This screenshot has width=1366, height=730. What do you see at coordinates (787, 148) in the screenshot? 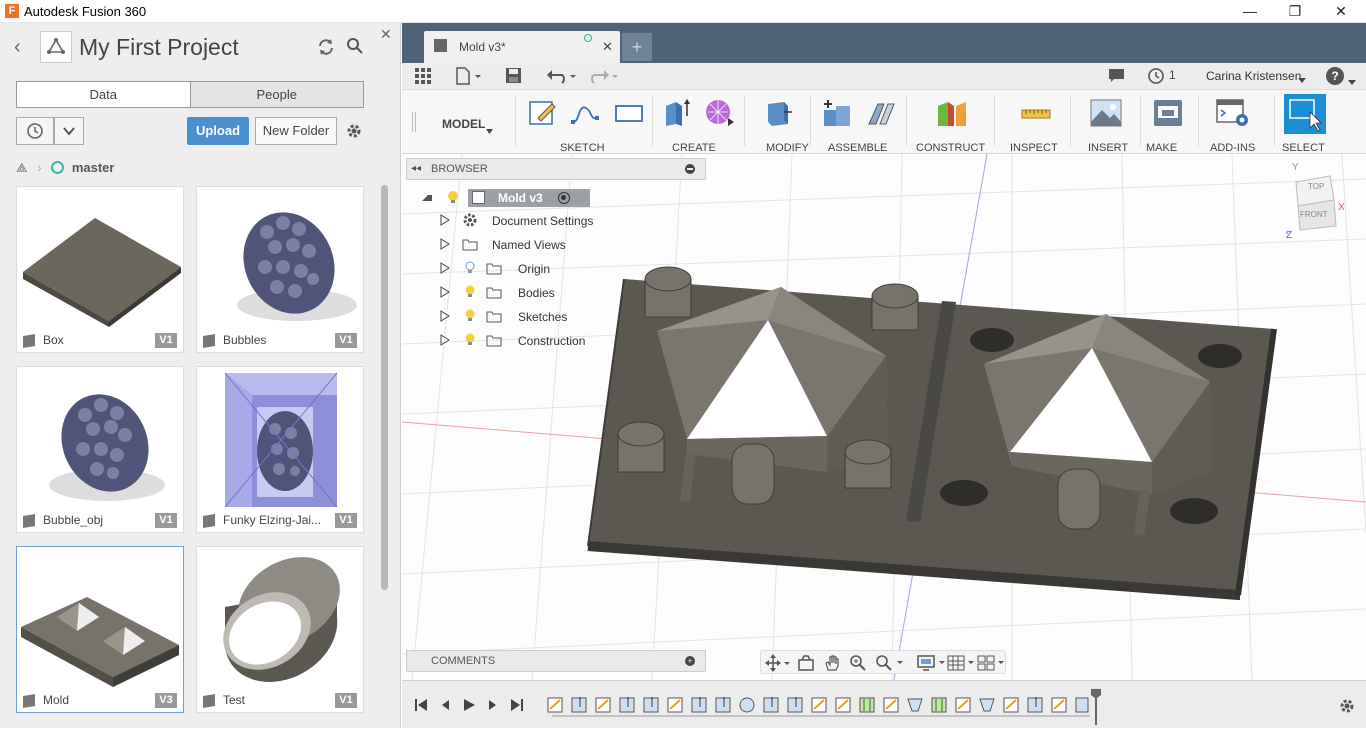
I see `modify-menu: MODIFY` at bounding box center [787, 148].